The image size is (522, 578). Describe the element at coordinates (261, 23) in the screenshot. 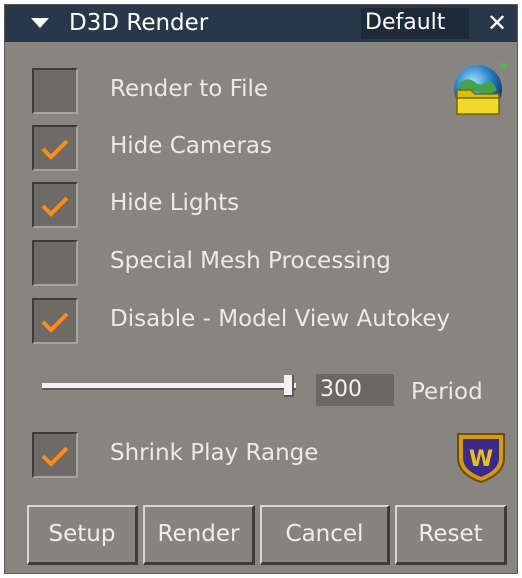

I see `panel-titlebar: D3D Render Default ✕` at that location.